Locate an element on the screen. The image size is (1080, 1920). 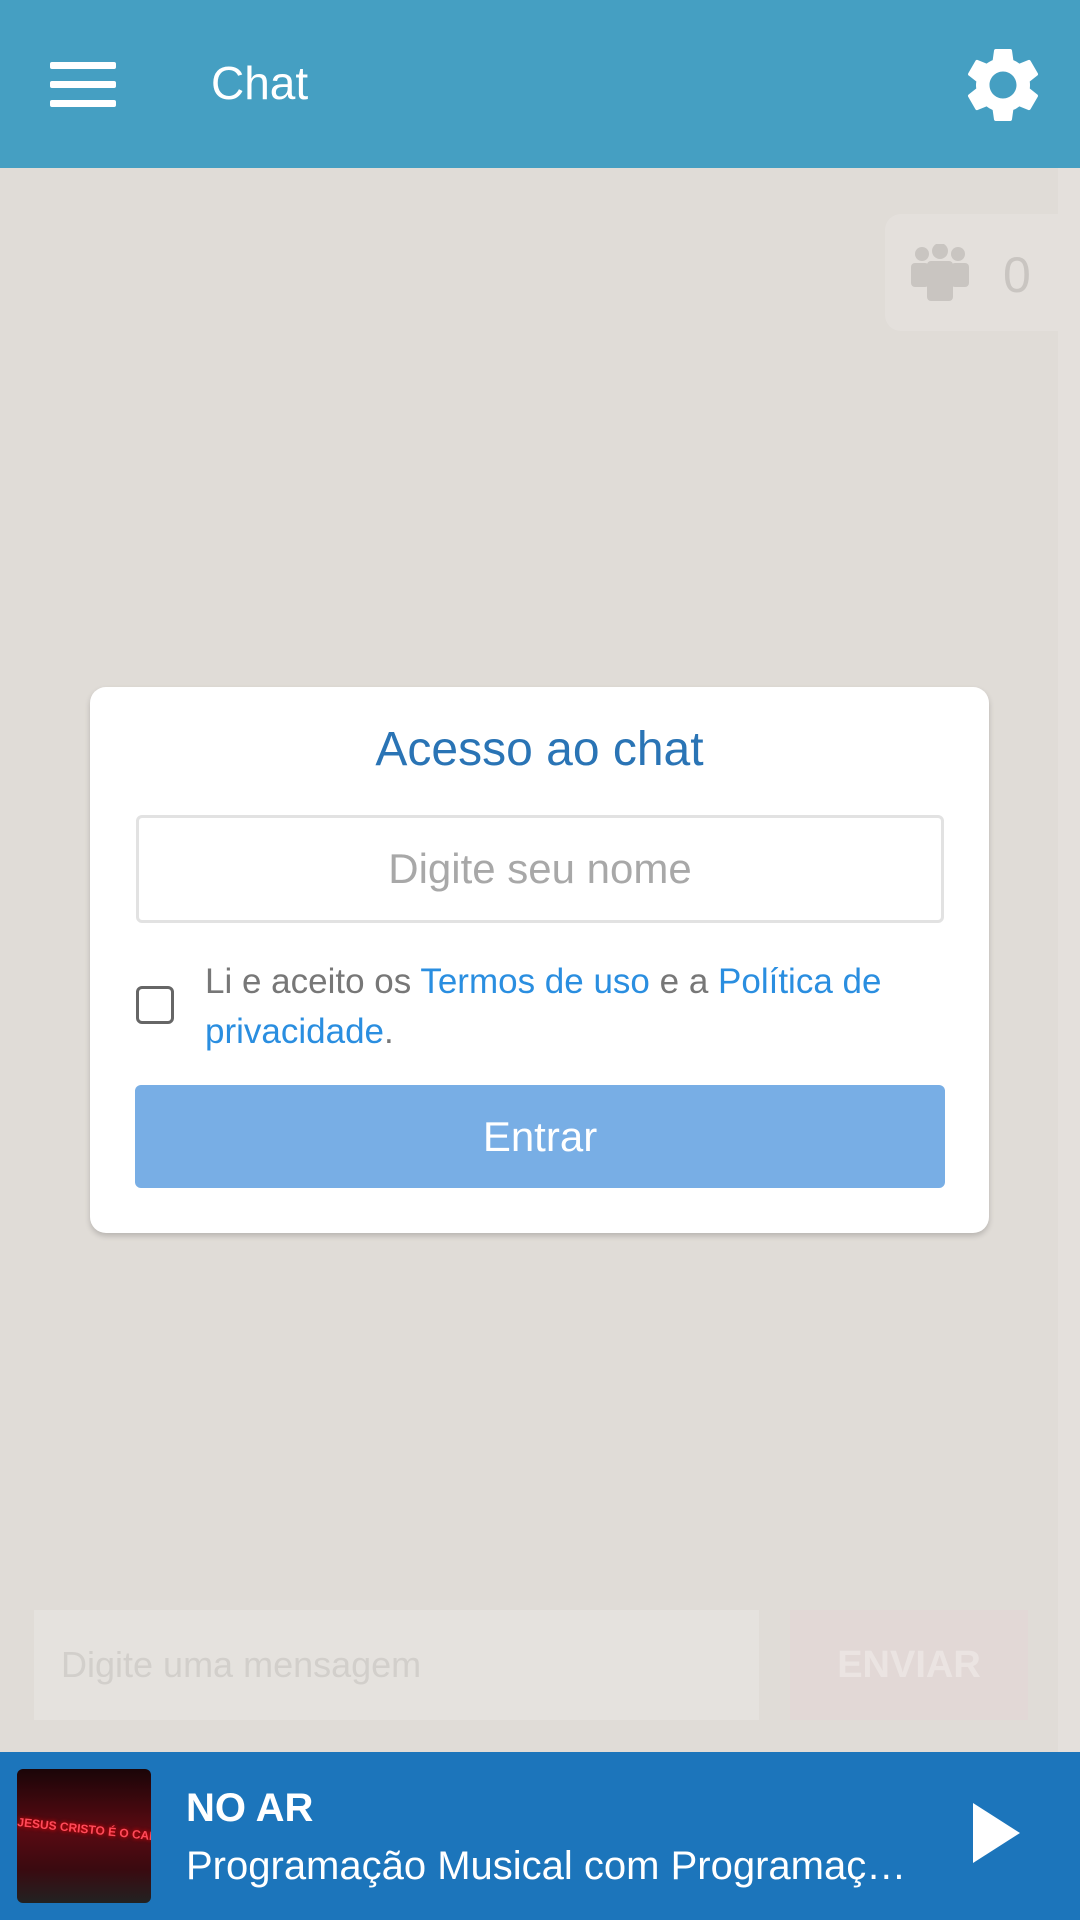
name-input is located at coordinates (540, 869).